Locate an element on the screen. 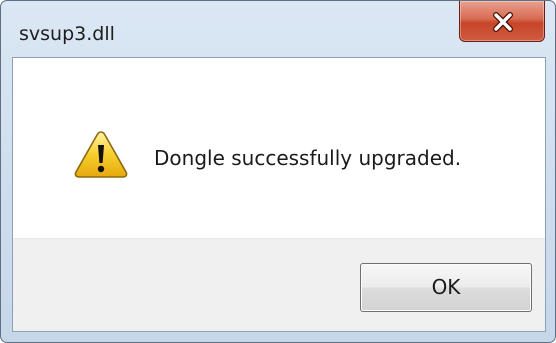 This screenshot has height=343, width=556. ok-button: OK is located at coordinates (446, 287).